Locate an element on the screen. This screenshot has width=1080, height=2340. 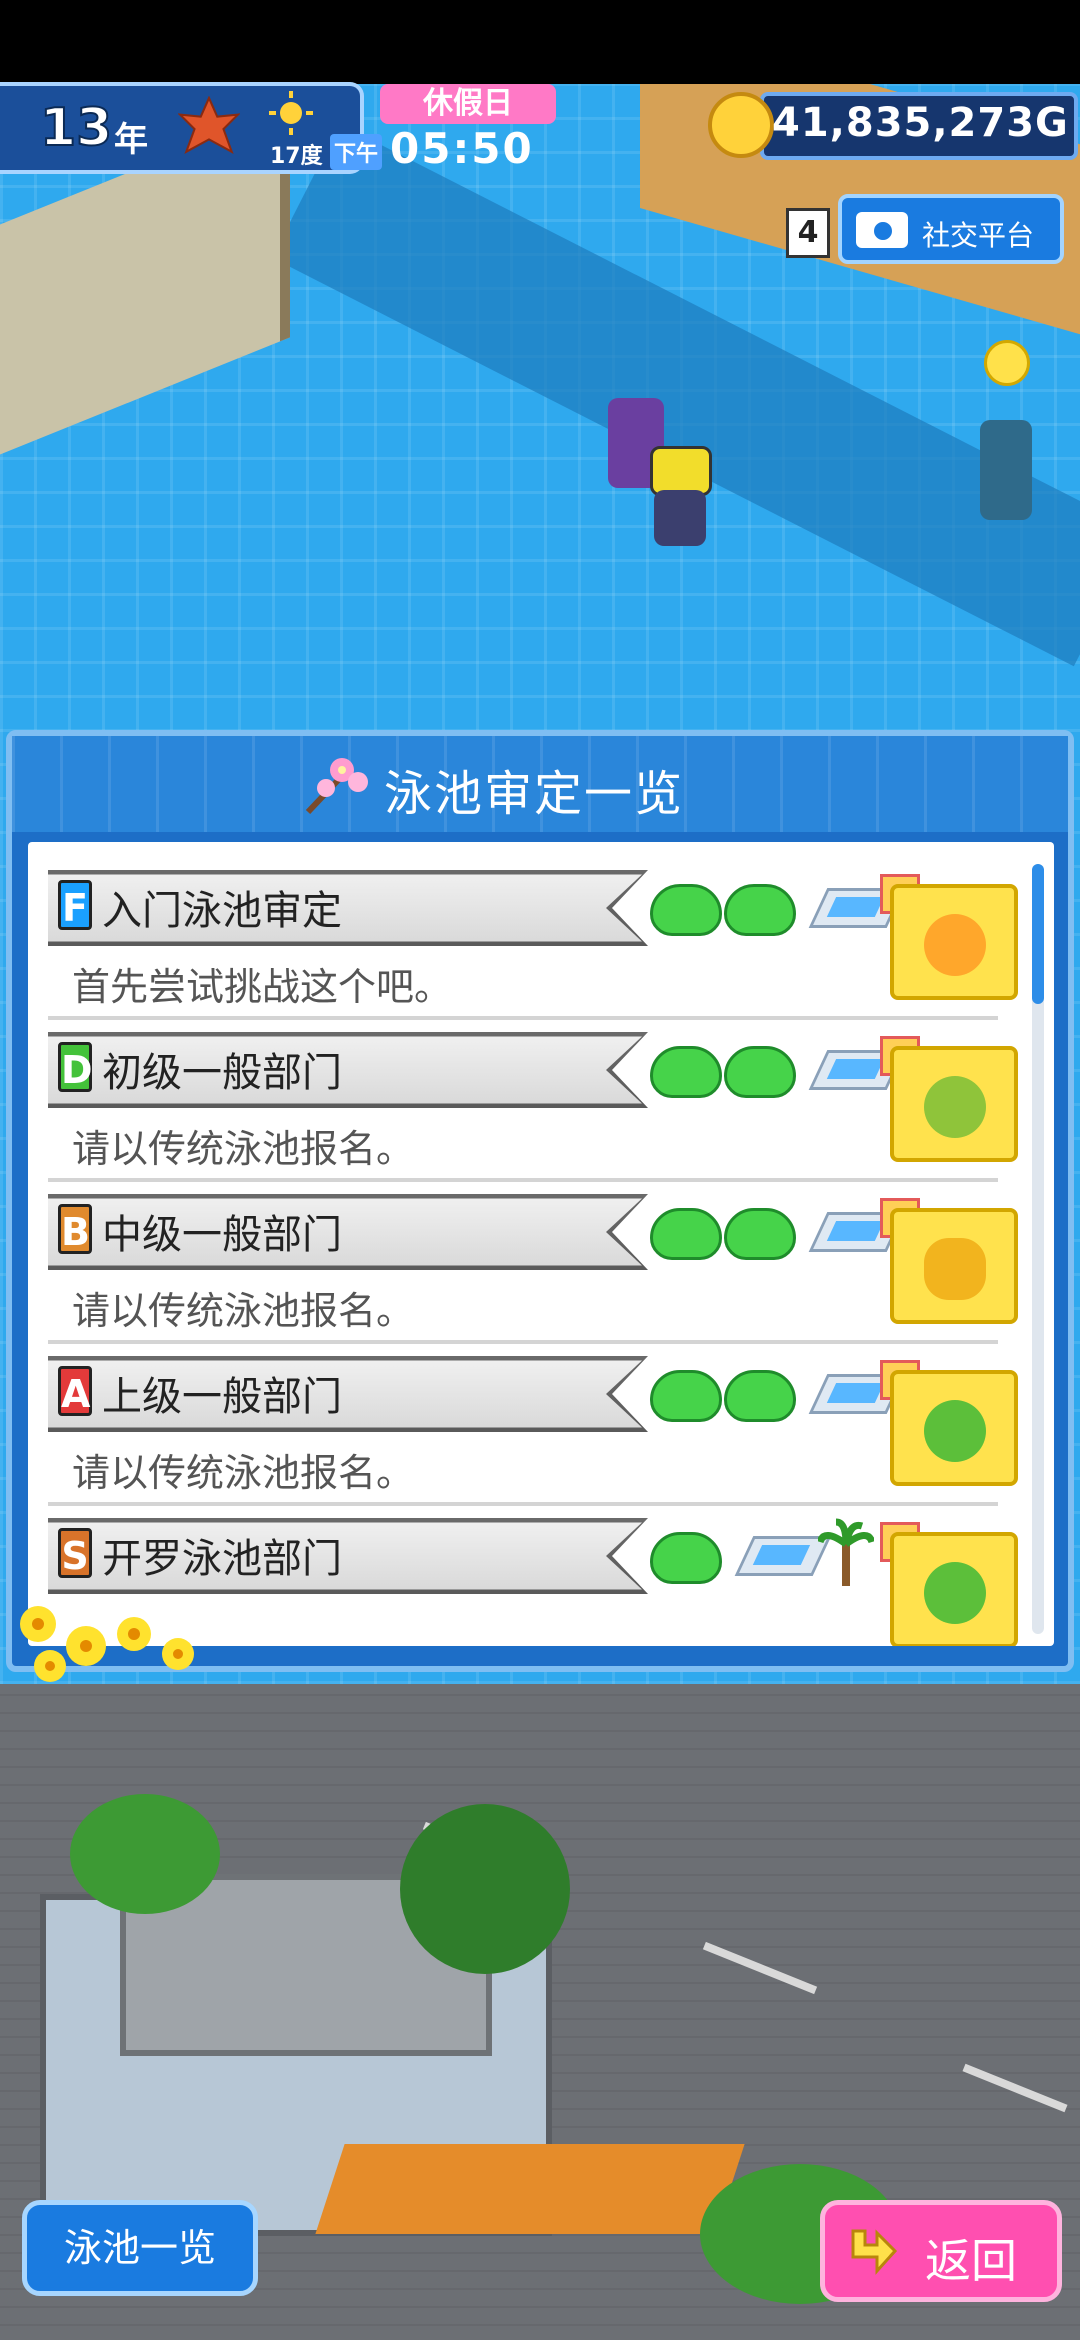
list-item: F 入门泳池审定 首先尝试挑战这个吧。 is located at coordinates (528, 947).